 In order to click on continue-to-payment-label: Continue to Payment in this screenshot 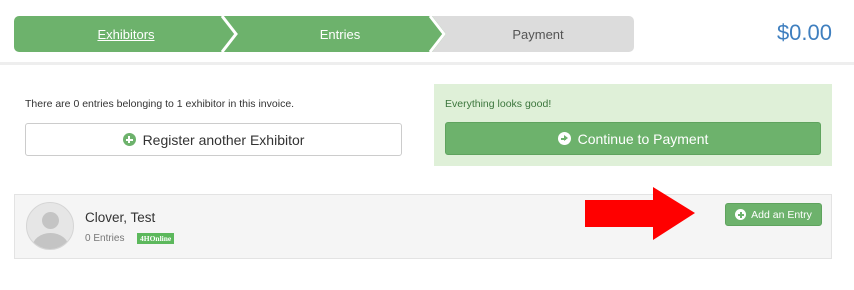, I will do `click(643, 138)`.